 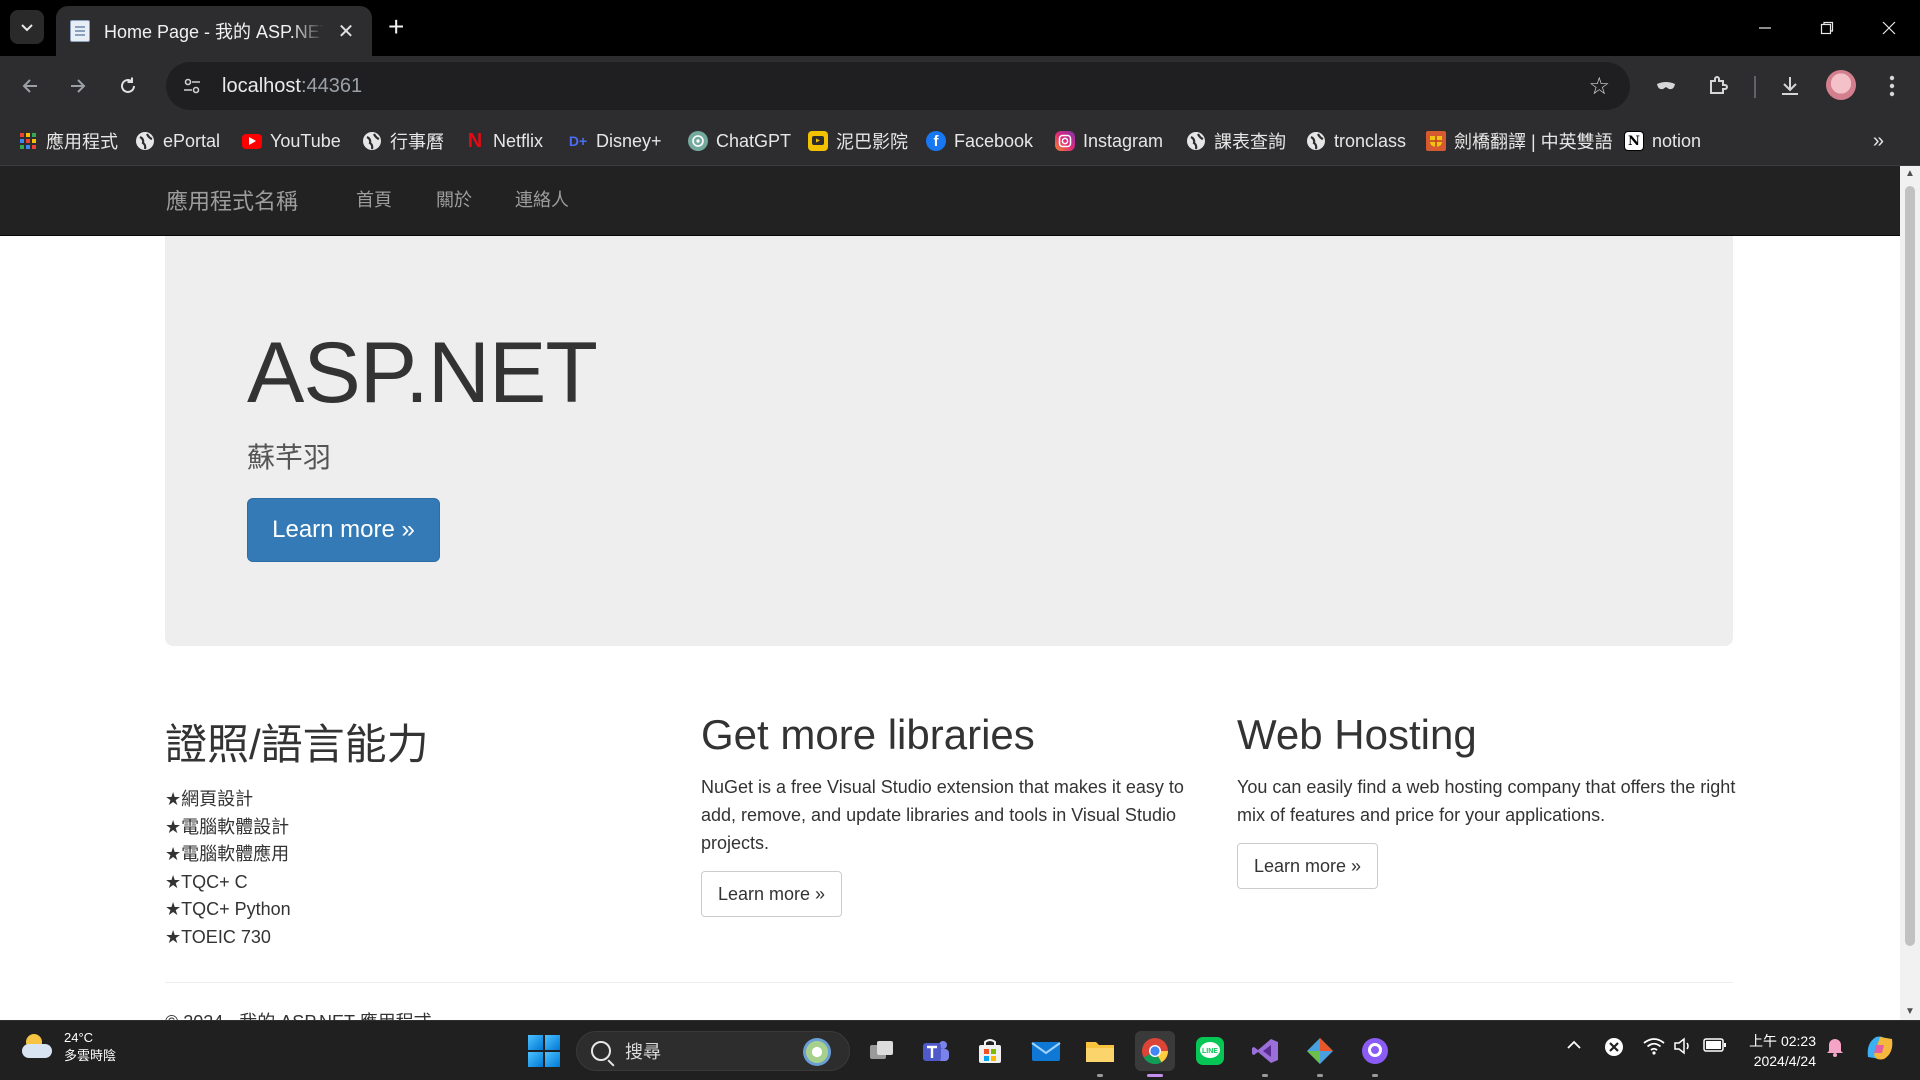 What do you see at coordinates (868, 734) in the screenshot?
I see `column-heading: Get more libraries` at bounding box center [868, 734].